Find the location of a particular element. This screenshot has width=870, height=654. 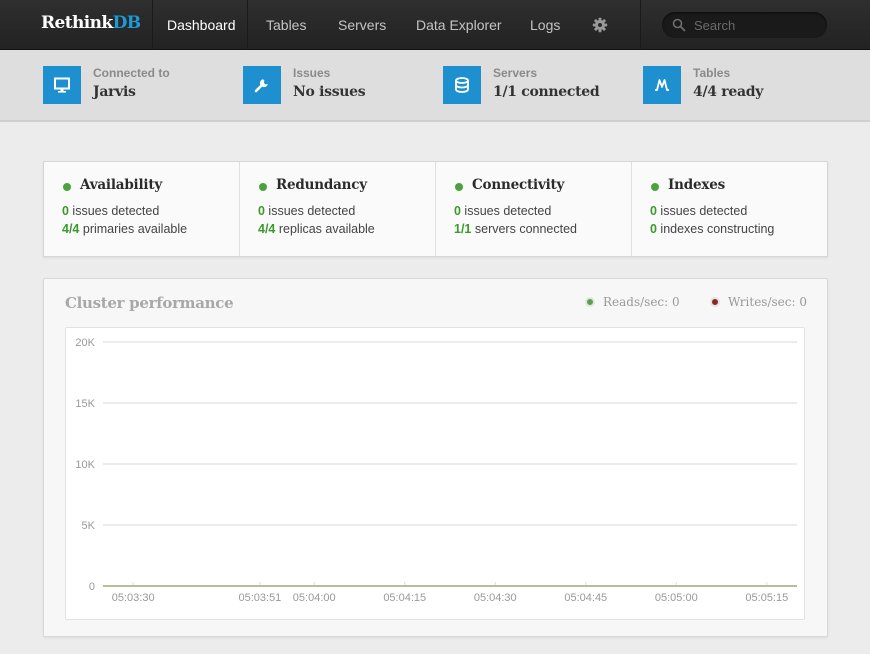

x-tick-label: 05:05:00 is located at coordinates (676, 598).